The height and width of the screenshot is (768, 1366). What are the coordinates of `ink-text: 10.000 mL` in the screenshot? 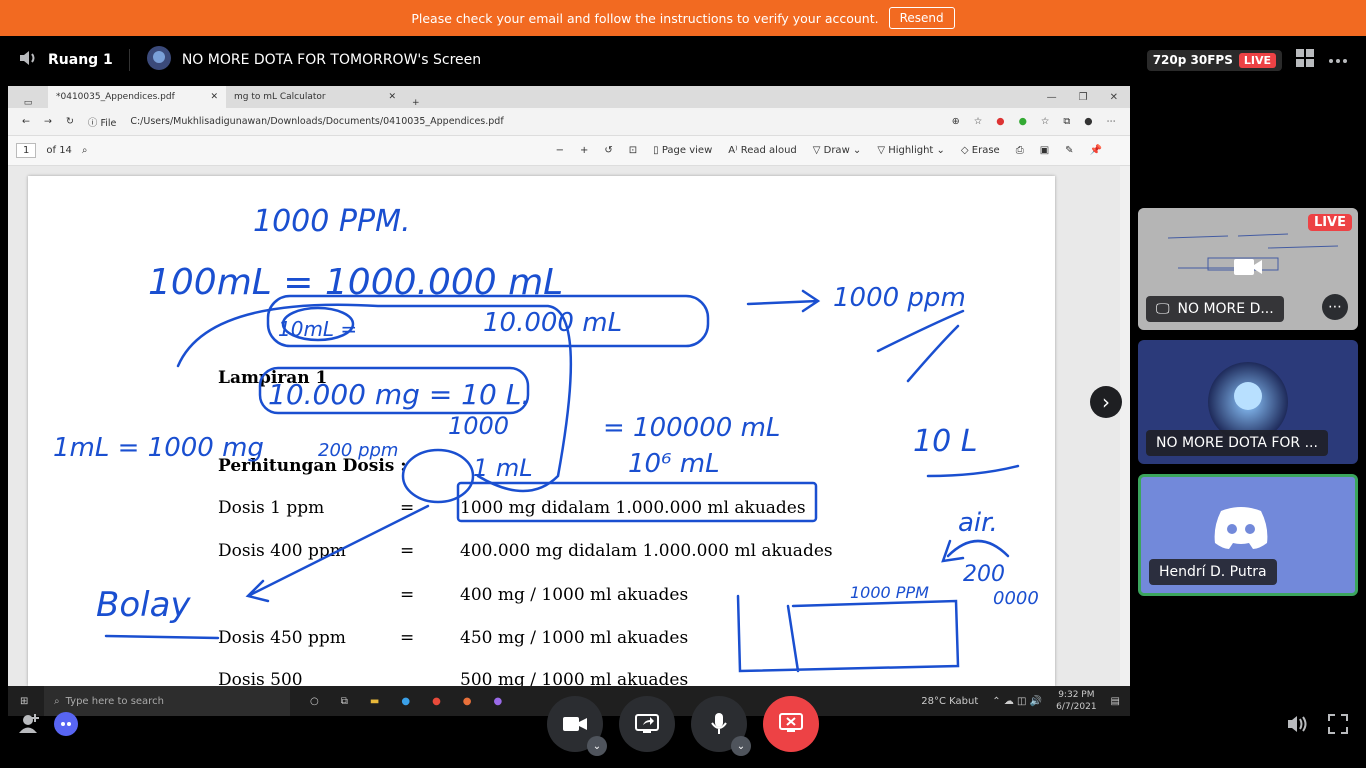 It's located at (552, 323).